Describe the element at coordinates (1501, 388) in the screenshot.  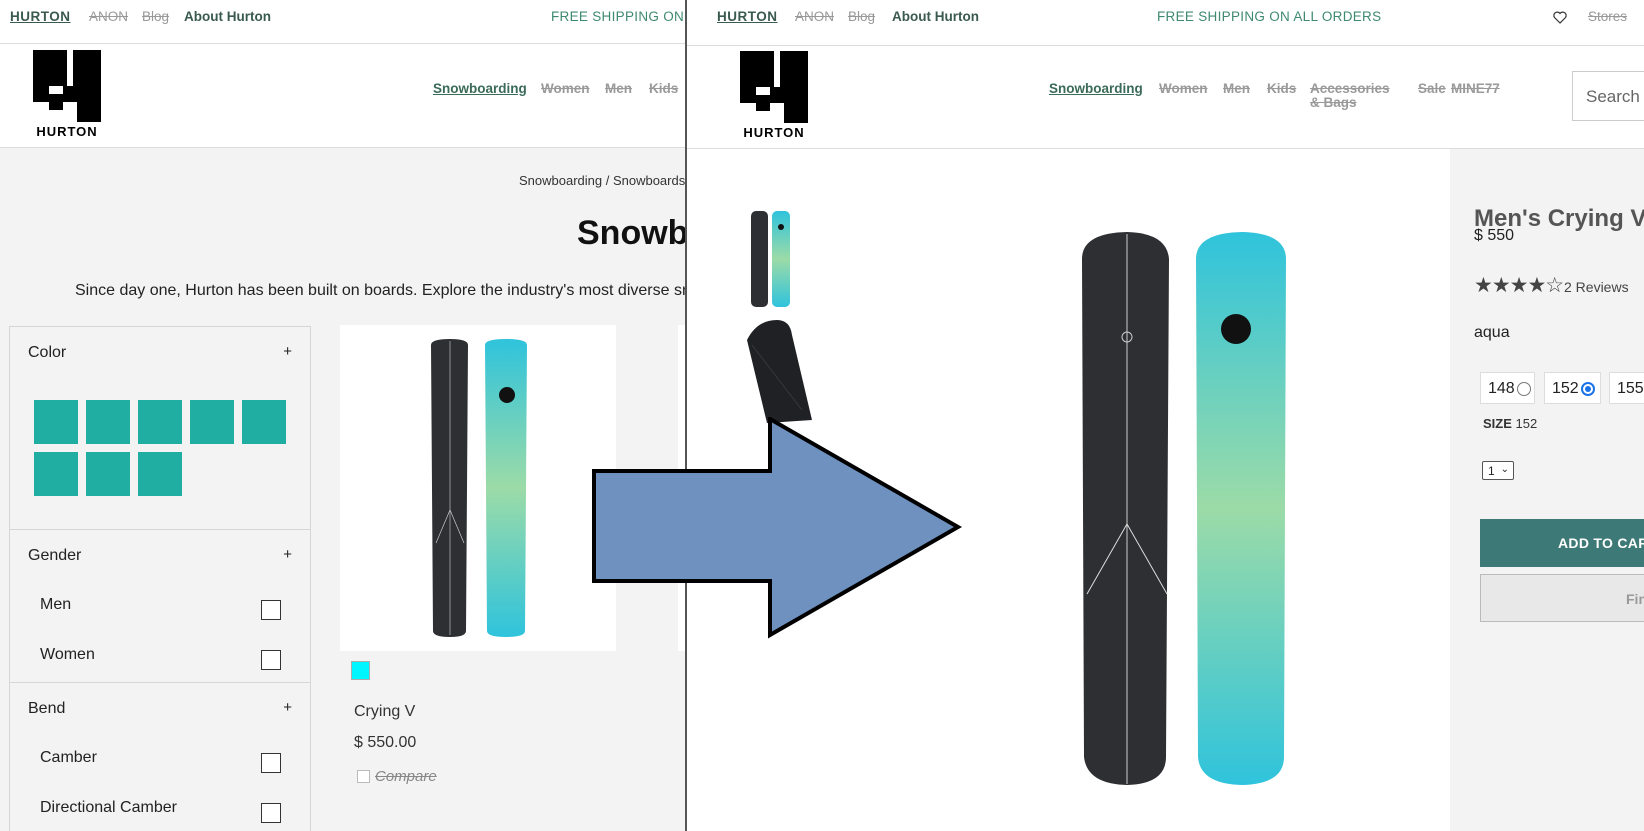
I see `size-value: 148` at that location.